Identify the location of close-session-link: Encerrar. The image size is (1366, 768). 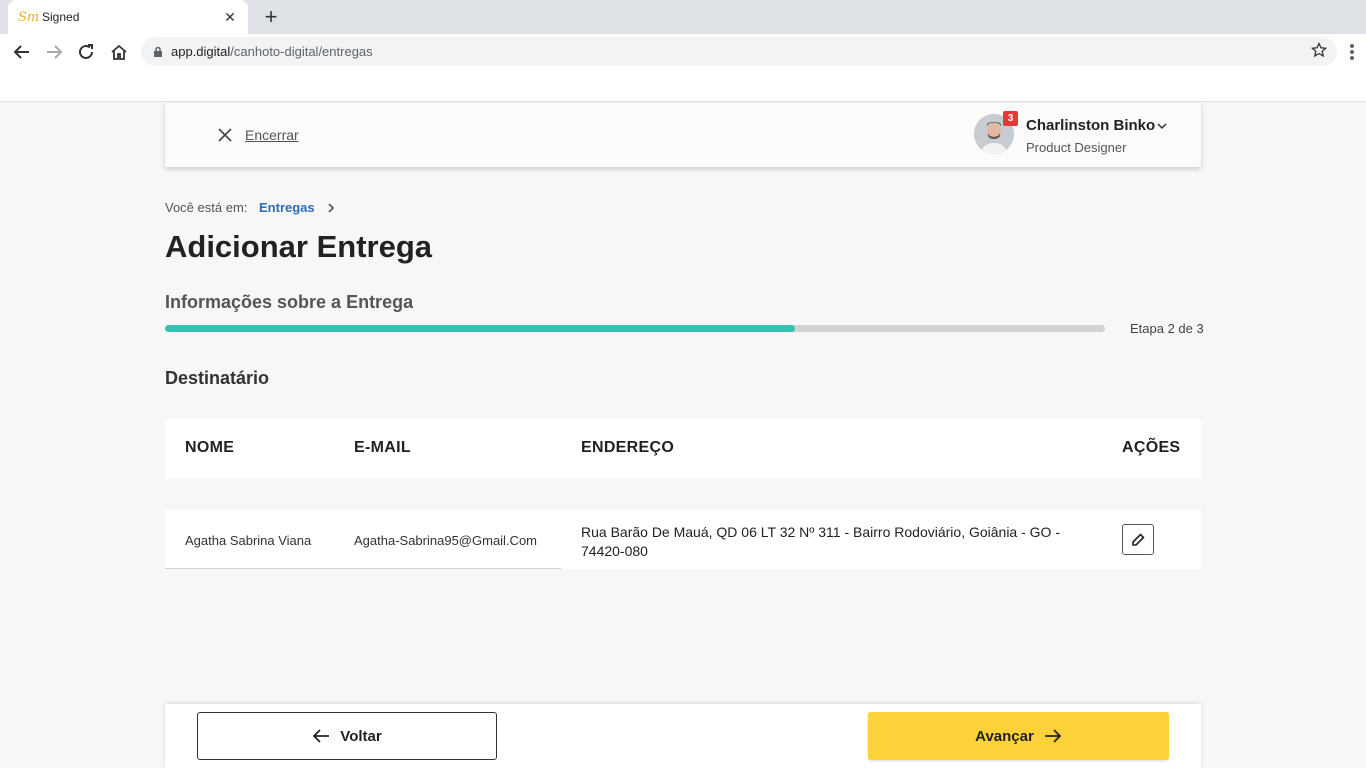
(272, 135).